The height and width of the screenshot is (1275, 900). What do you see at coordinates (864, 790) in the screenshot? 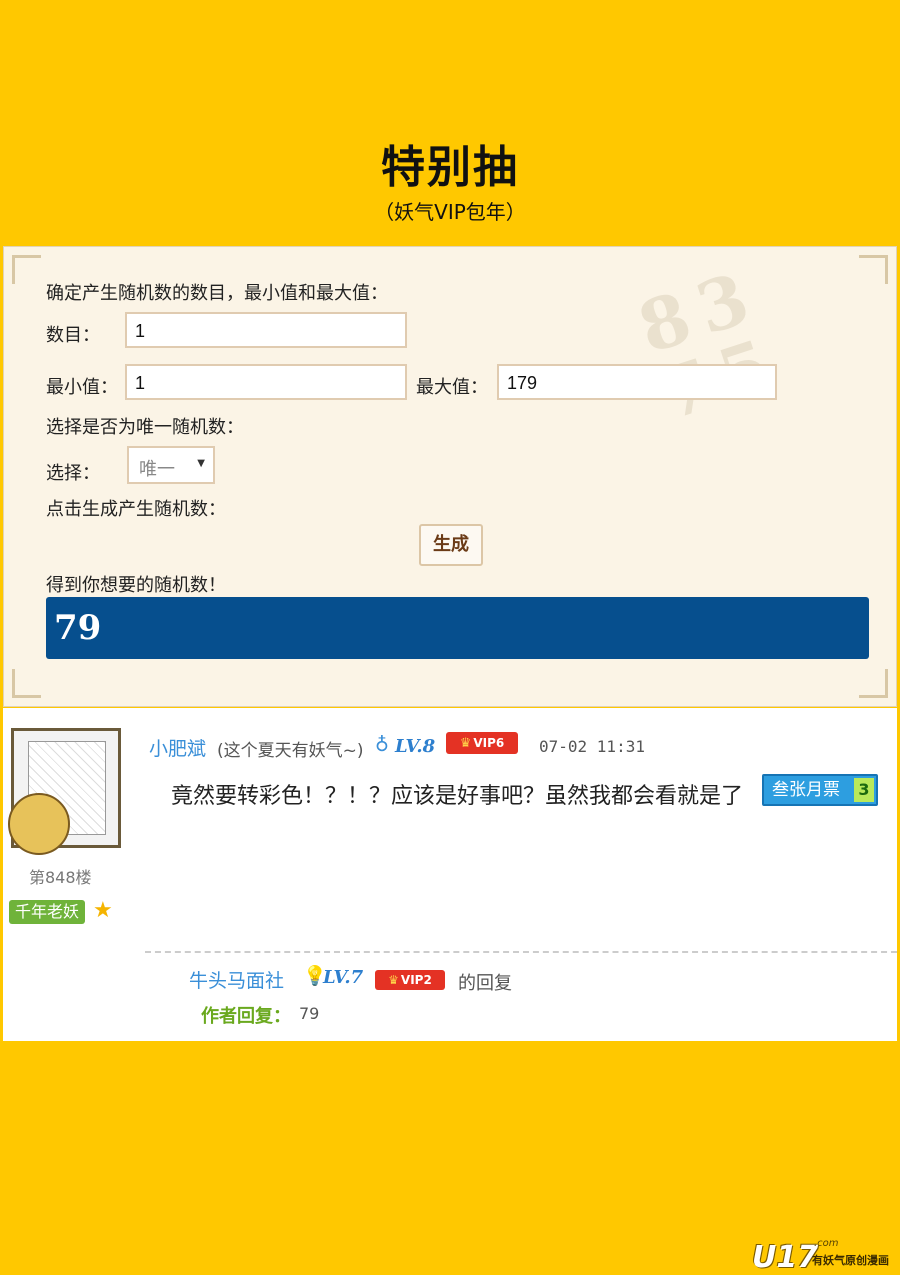
I see `ticket-count: 3` at bounding box center [864, 790].